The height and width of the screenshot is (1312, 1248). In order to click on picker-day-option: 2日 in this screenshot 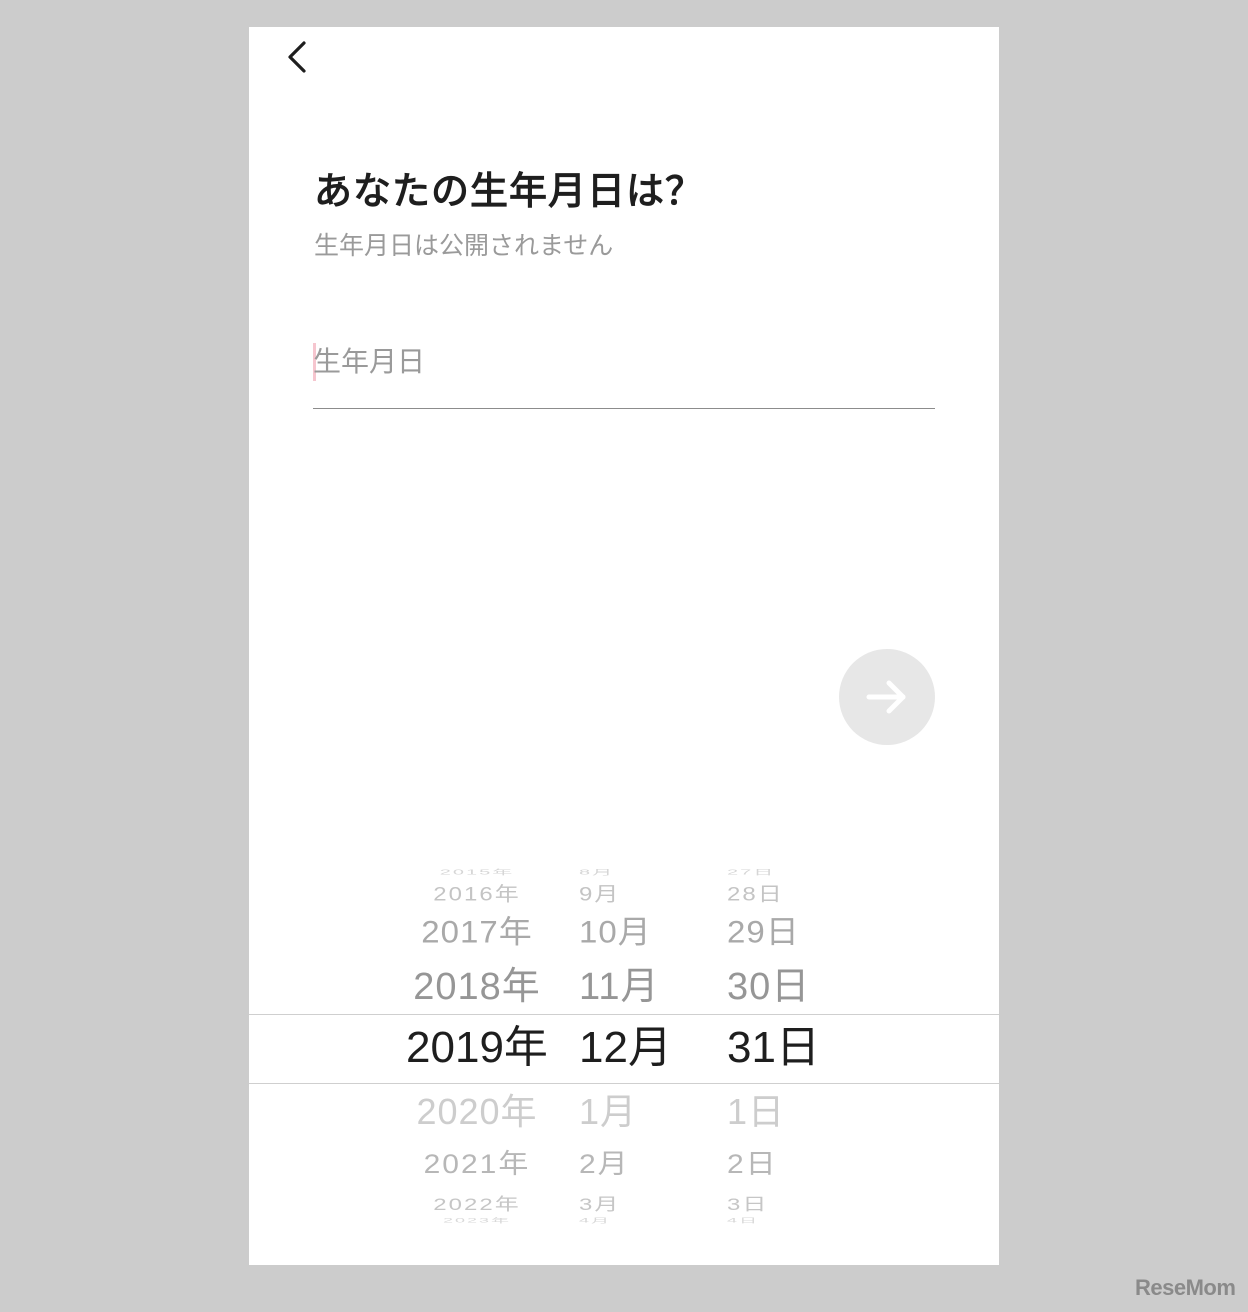, I will do `click(782, 1165)`.